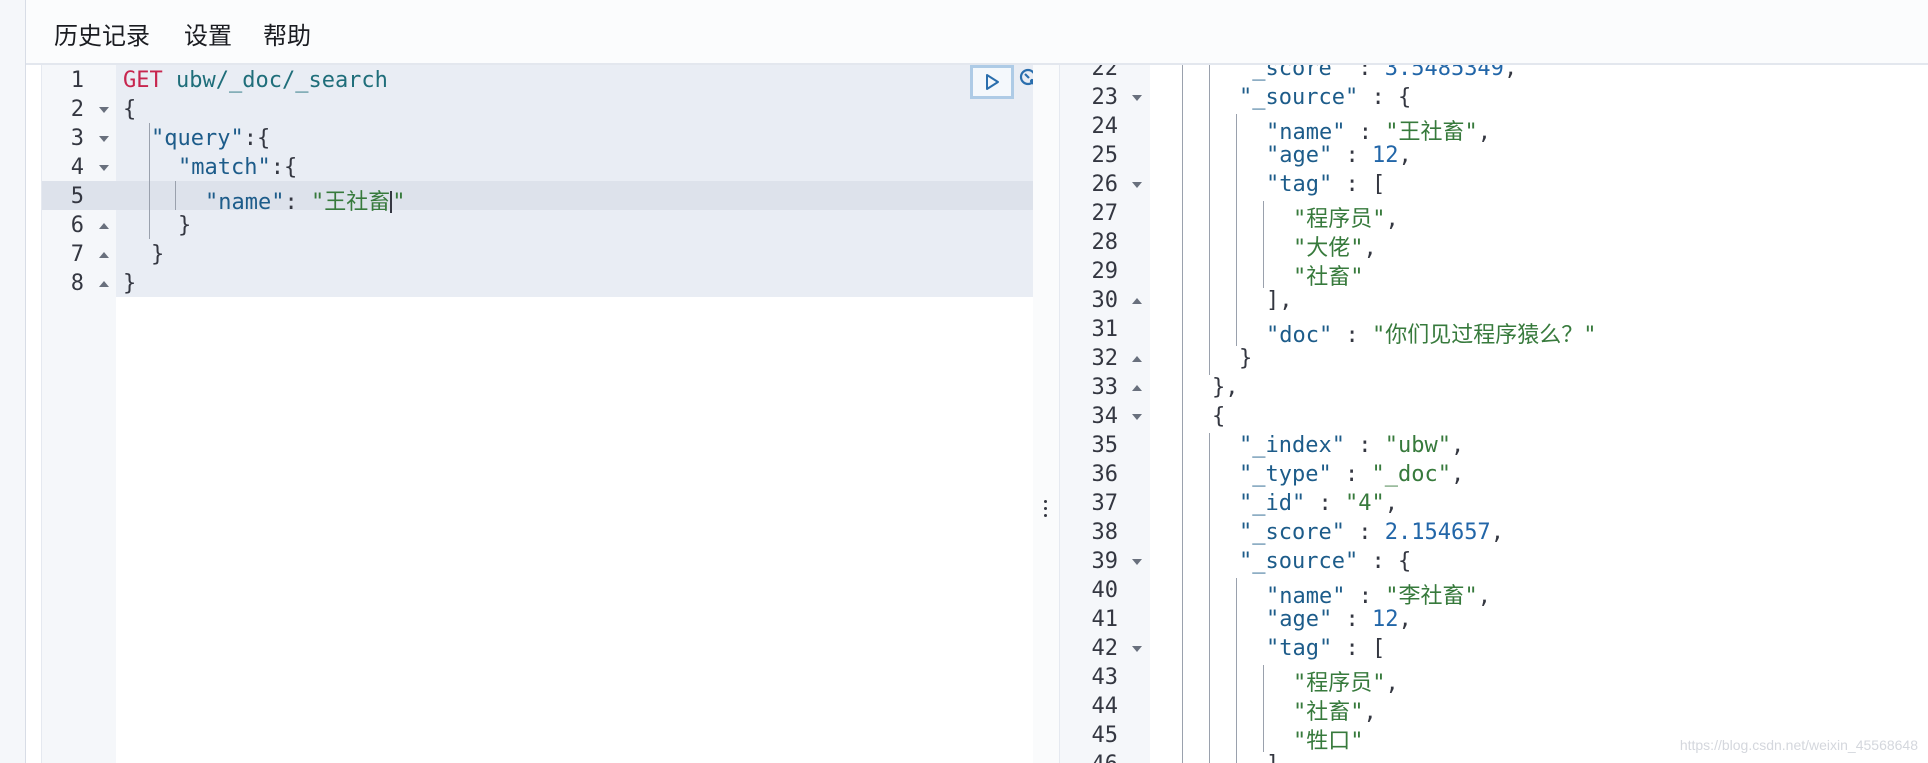  I want to click on request-line-8: }, so click(130, 283).